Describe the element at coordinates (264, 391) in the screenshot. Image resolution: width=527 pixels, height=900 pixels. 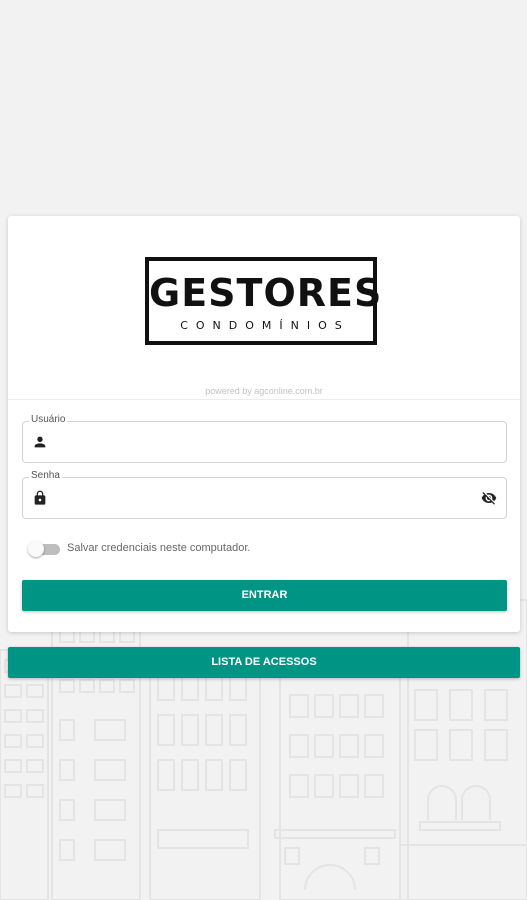
I see `powered-by-text: powered by agconline.com.br` at that location.